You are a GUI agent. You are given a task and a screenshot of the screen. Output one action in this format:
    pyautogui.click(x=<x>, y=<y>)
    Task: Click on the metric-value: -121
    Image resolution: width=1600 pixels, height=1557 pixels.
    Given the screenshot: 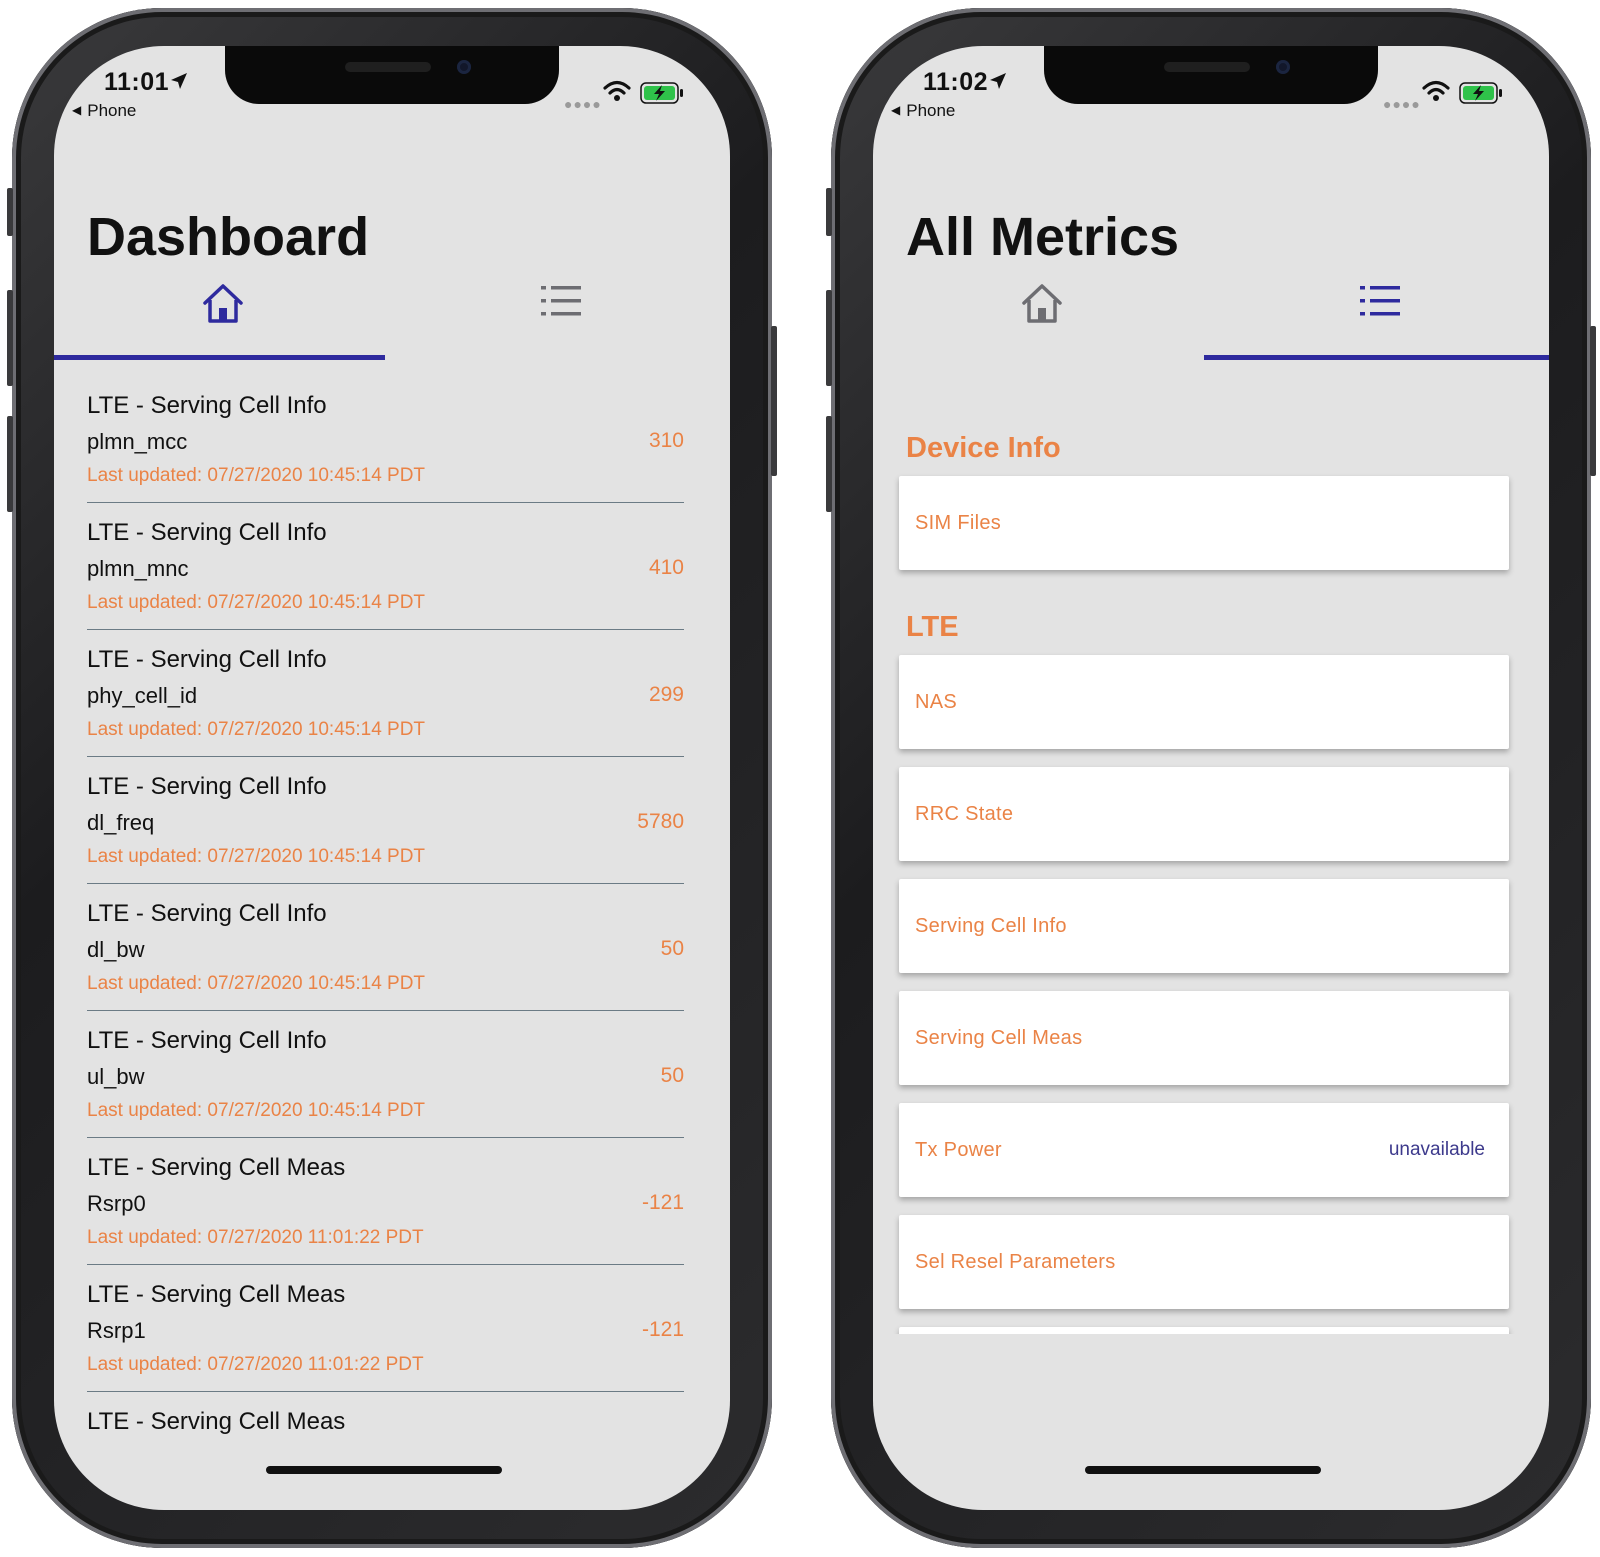 What is the action you would take?
    pyautogui.click(x=662, y=1329)
    